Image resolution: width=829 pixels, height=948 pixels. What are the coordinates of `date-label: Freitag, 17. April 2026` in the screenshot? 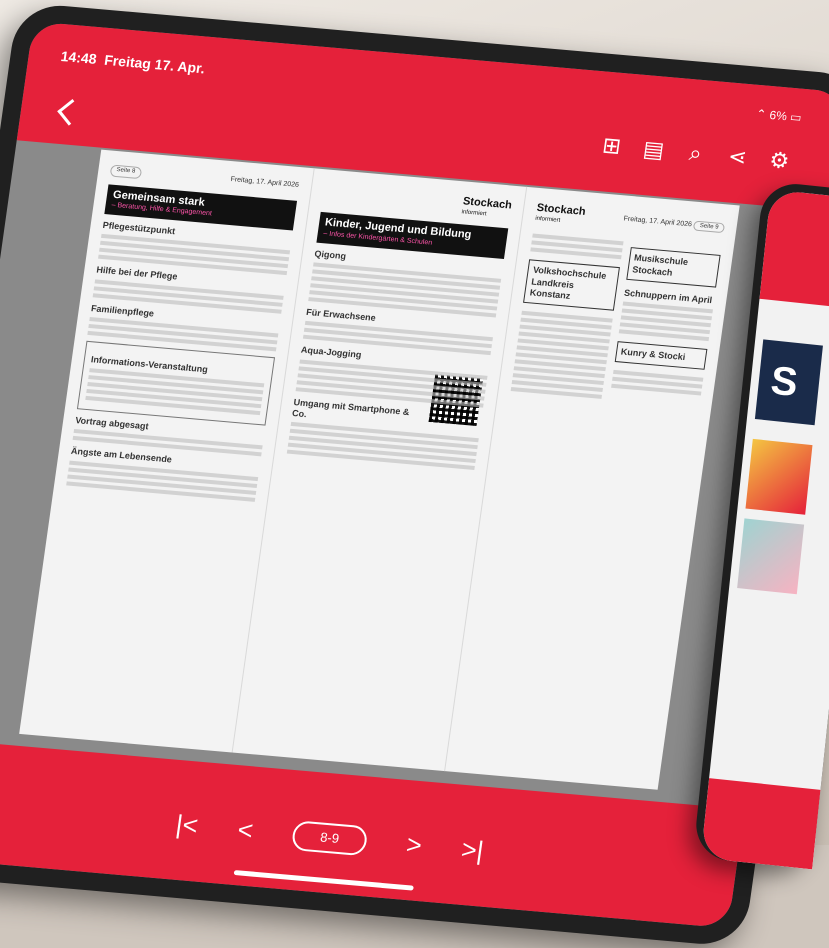 It's located at (265, 183).